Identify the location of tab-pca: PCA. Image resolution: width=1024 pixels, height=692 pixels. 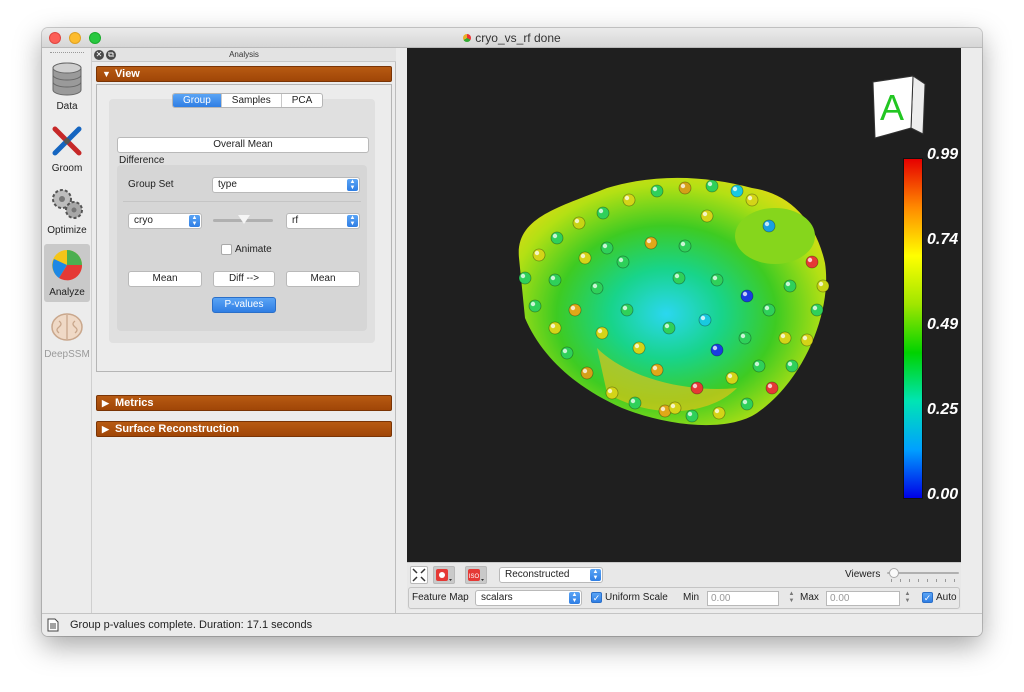
(301, 100).